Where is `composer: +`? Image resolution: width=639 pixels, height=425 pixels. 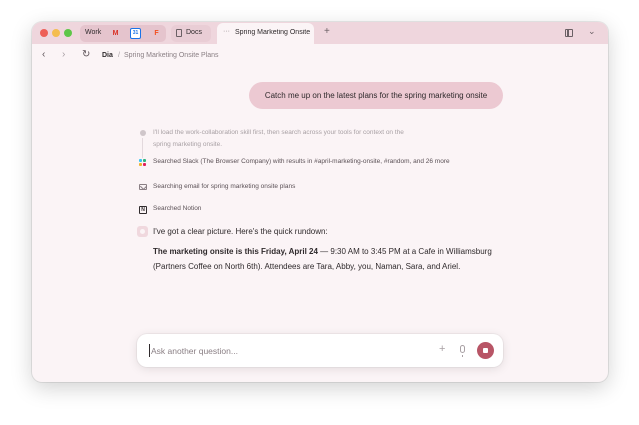
composer: + is located at coordinates (320, 350).